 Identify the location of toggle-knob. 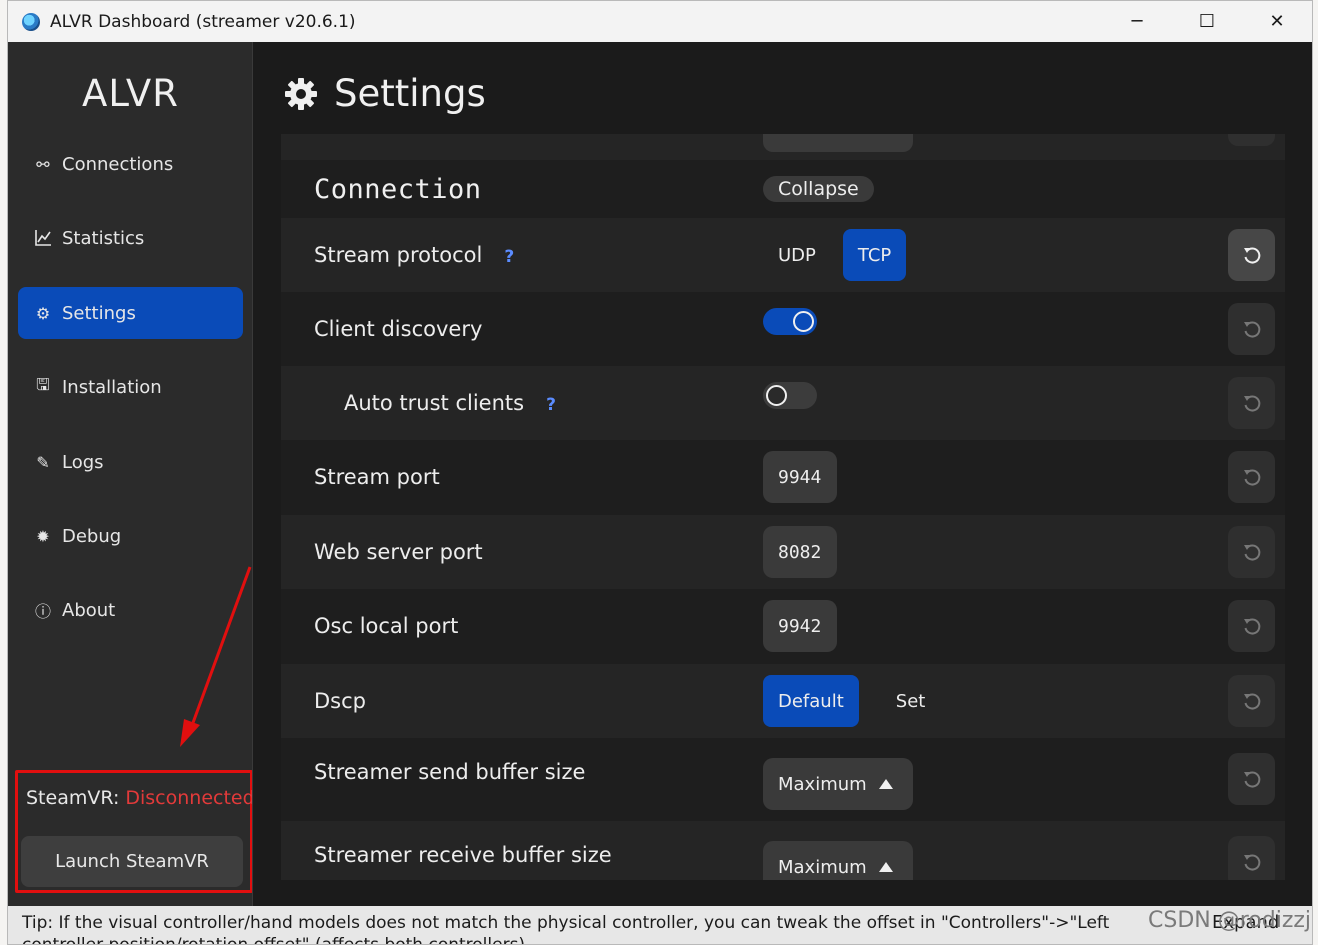
(776, 395).